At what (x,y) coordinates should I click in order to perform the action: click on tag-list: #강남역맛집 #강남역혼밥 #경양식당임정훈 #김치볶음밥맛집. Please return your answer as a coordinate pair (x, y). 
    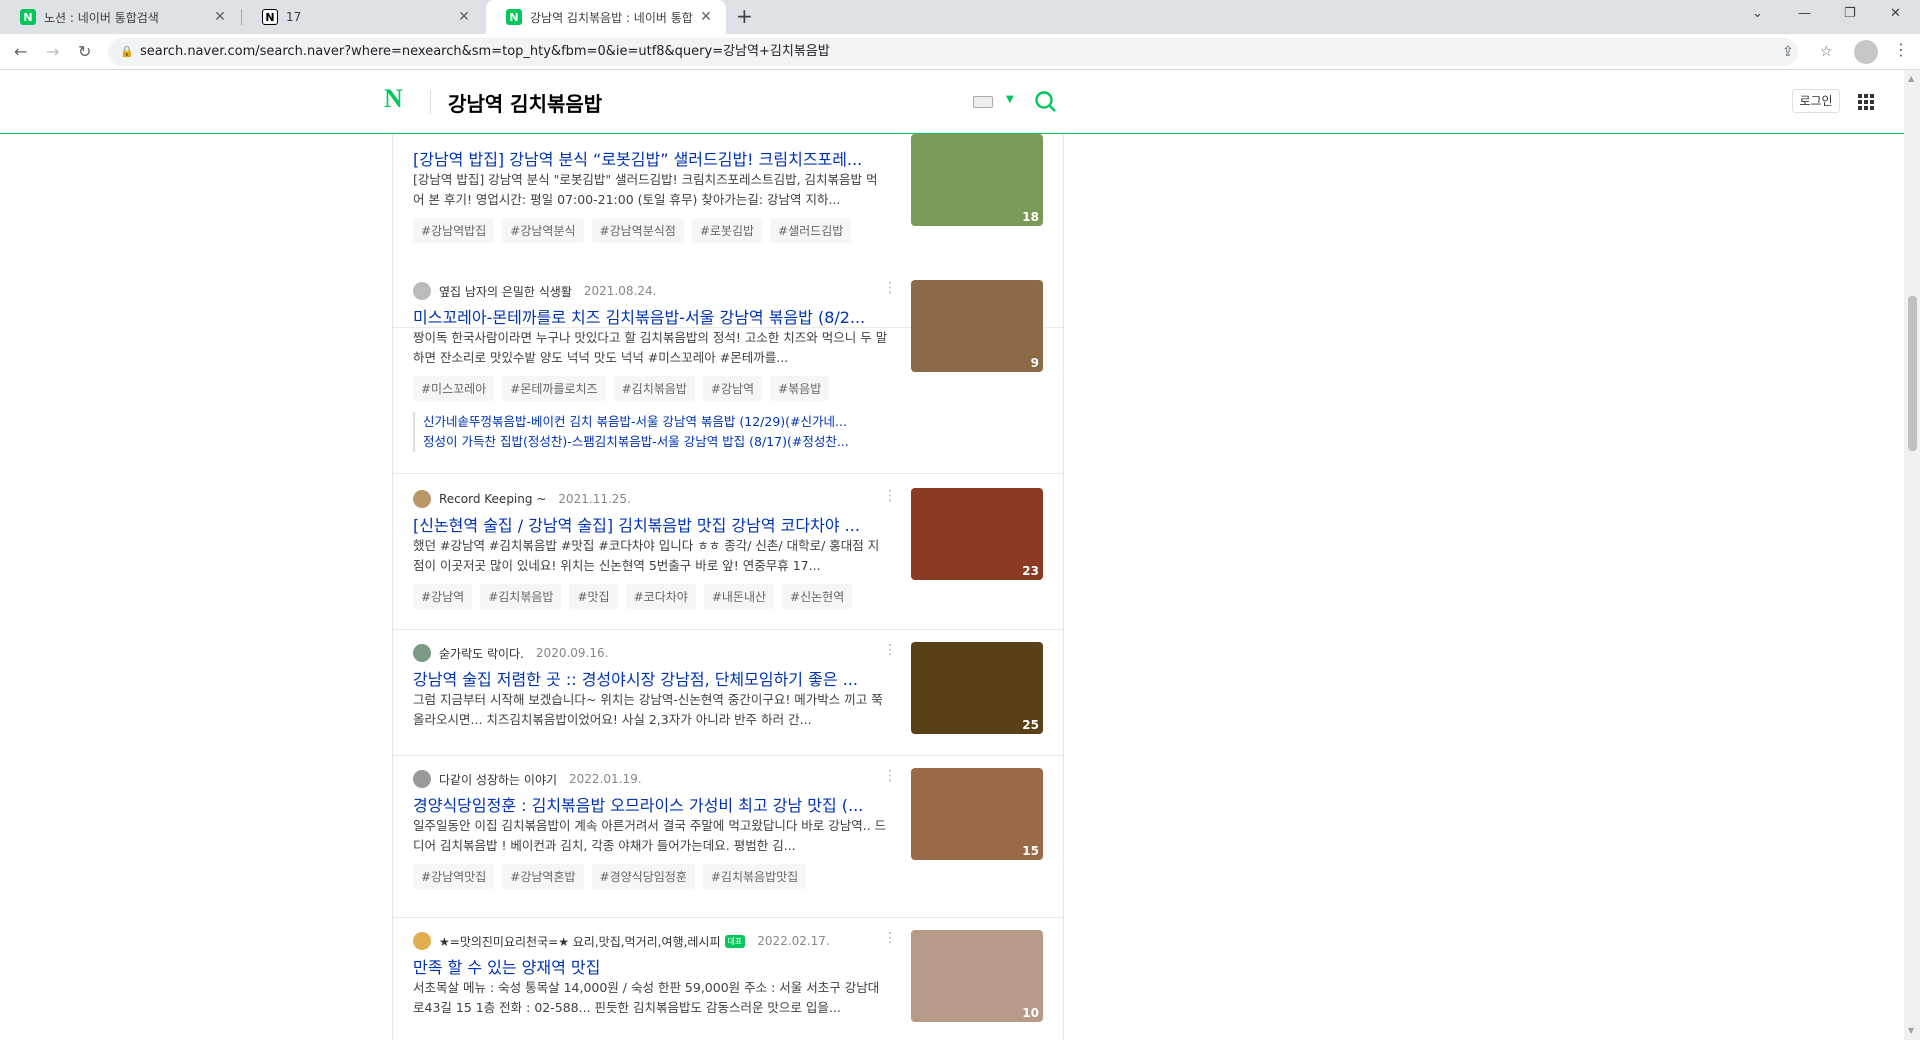
    Looking at the image, I should click on (610, 876).